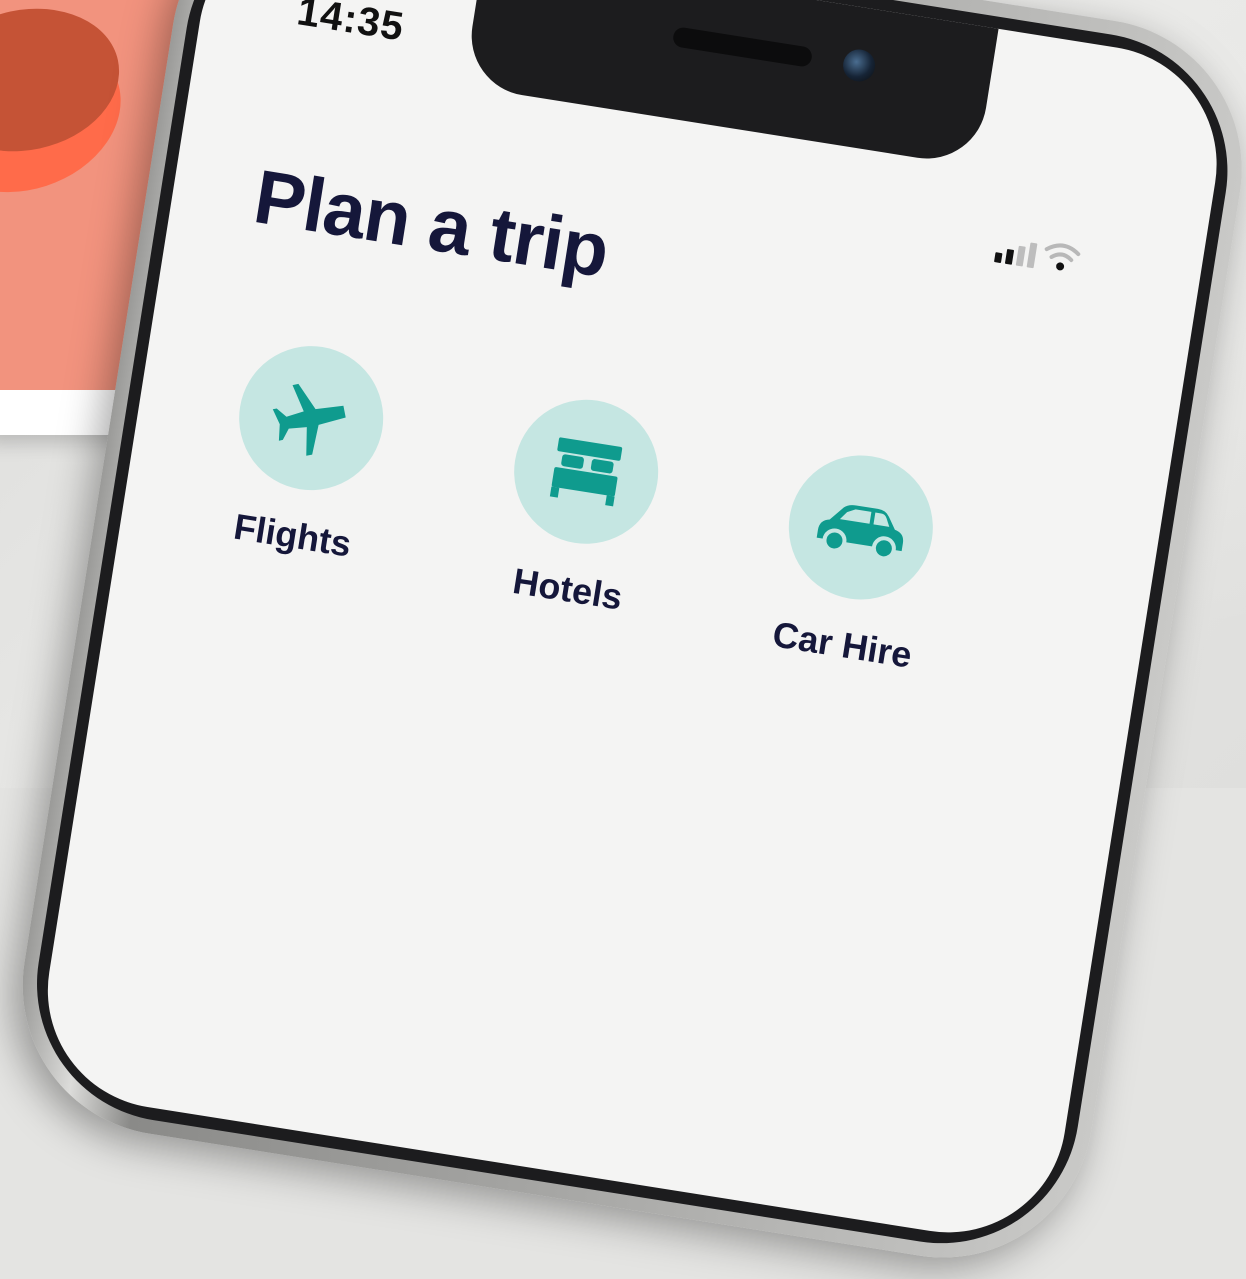 The height and width of the screenshot is (1279, 1246). What do you see at coordinates (568, 588) in the screenshot?
I see `hotels-label: Hotels` at bounding box center [568, 588].